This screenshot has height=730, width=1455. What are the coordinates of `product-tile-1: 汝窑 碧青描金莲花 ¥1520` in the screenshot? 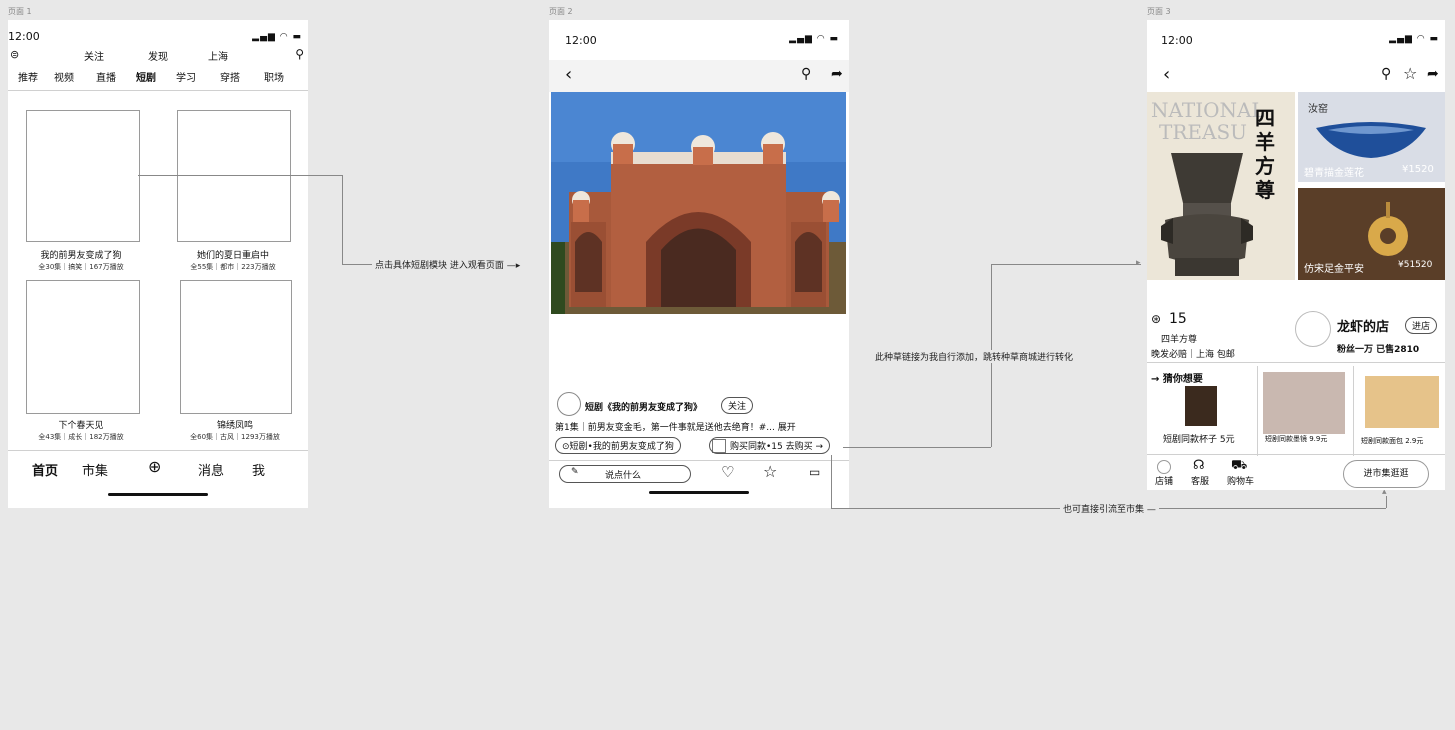 It's located at (1371, 137).